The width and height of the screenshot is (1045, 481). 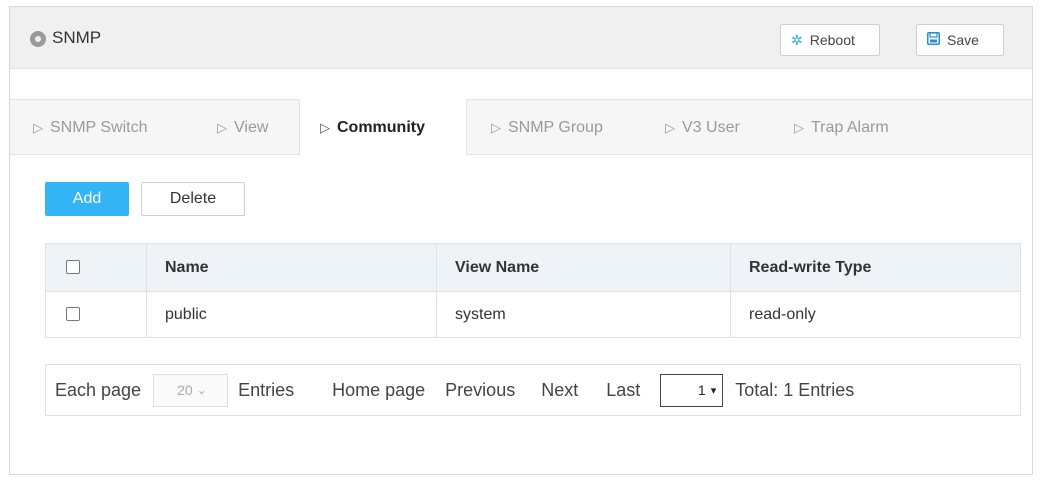 I want to click on tab-view: ▷ View, so click(x=248, y=127).